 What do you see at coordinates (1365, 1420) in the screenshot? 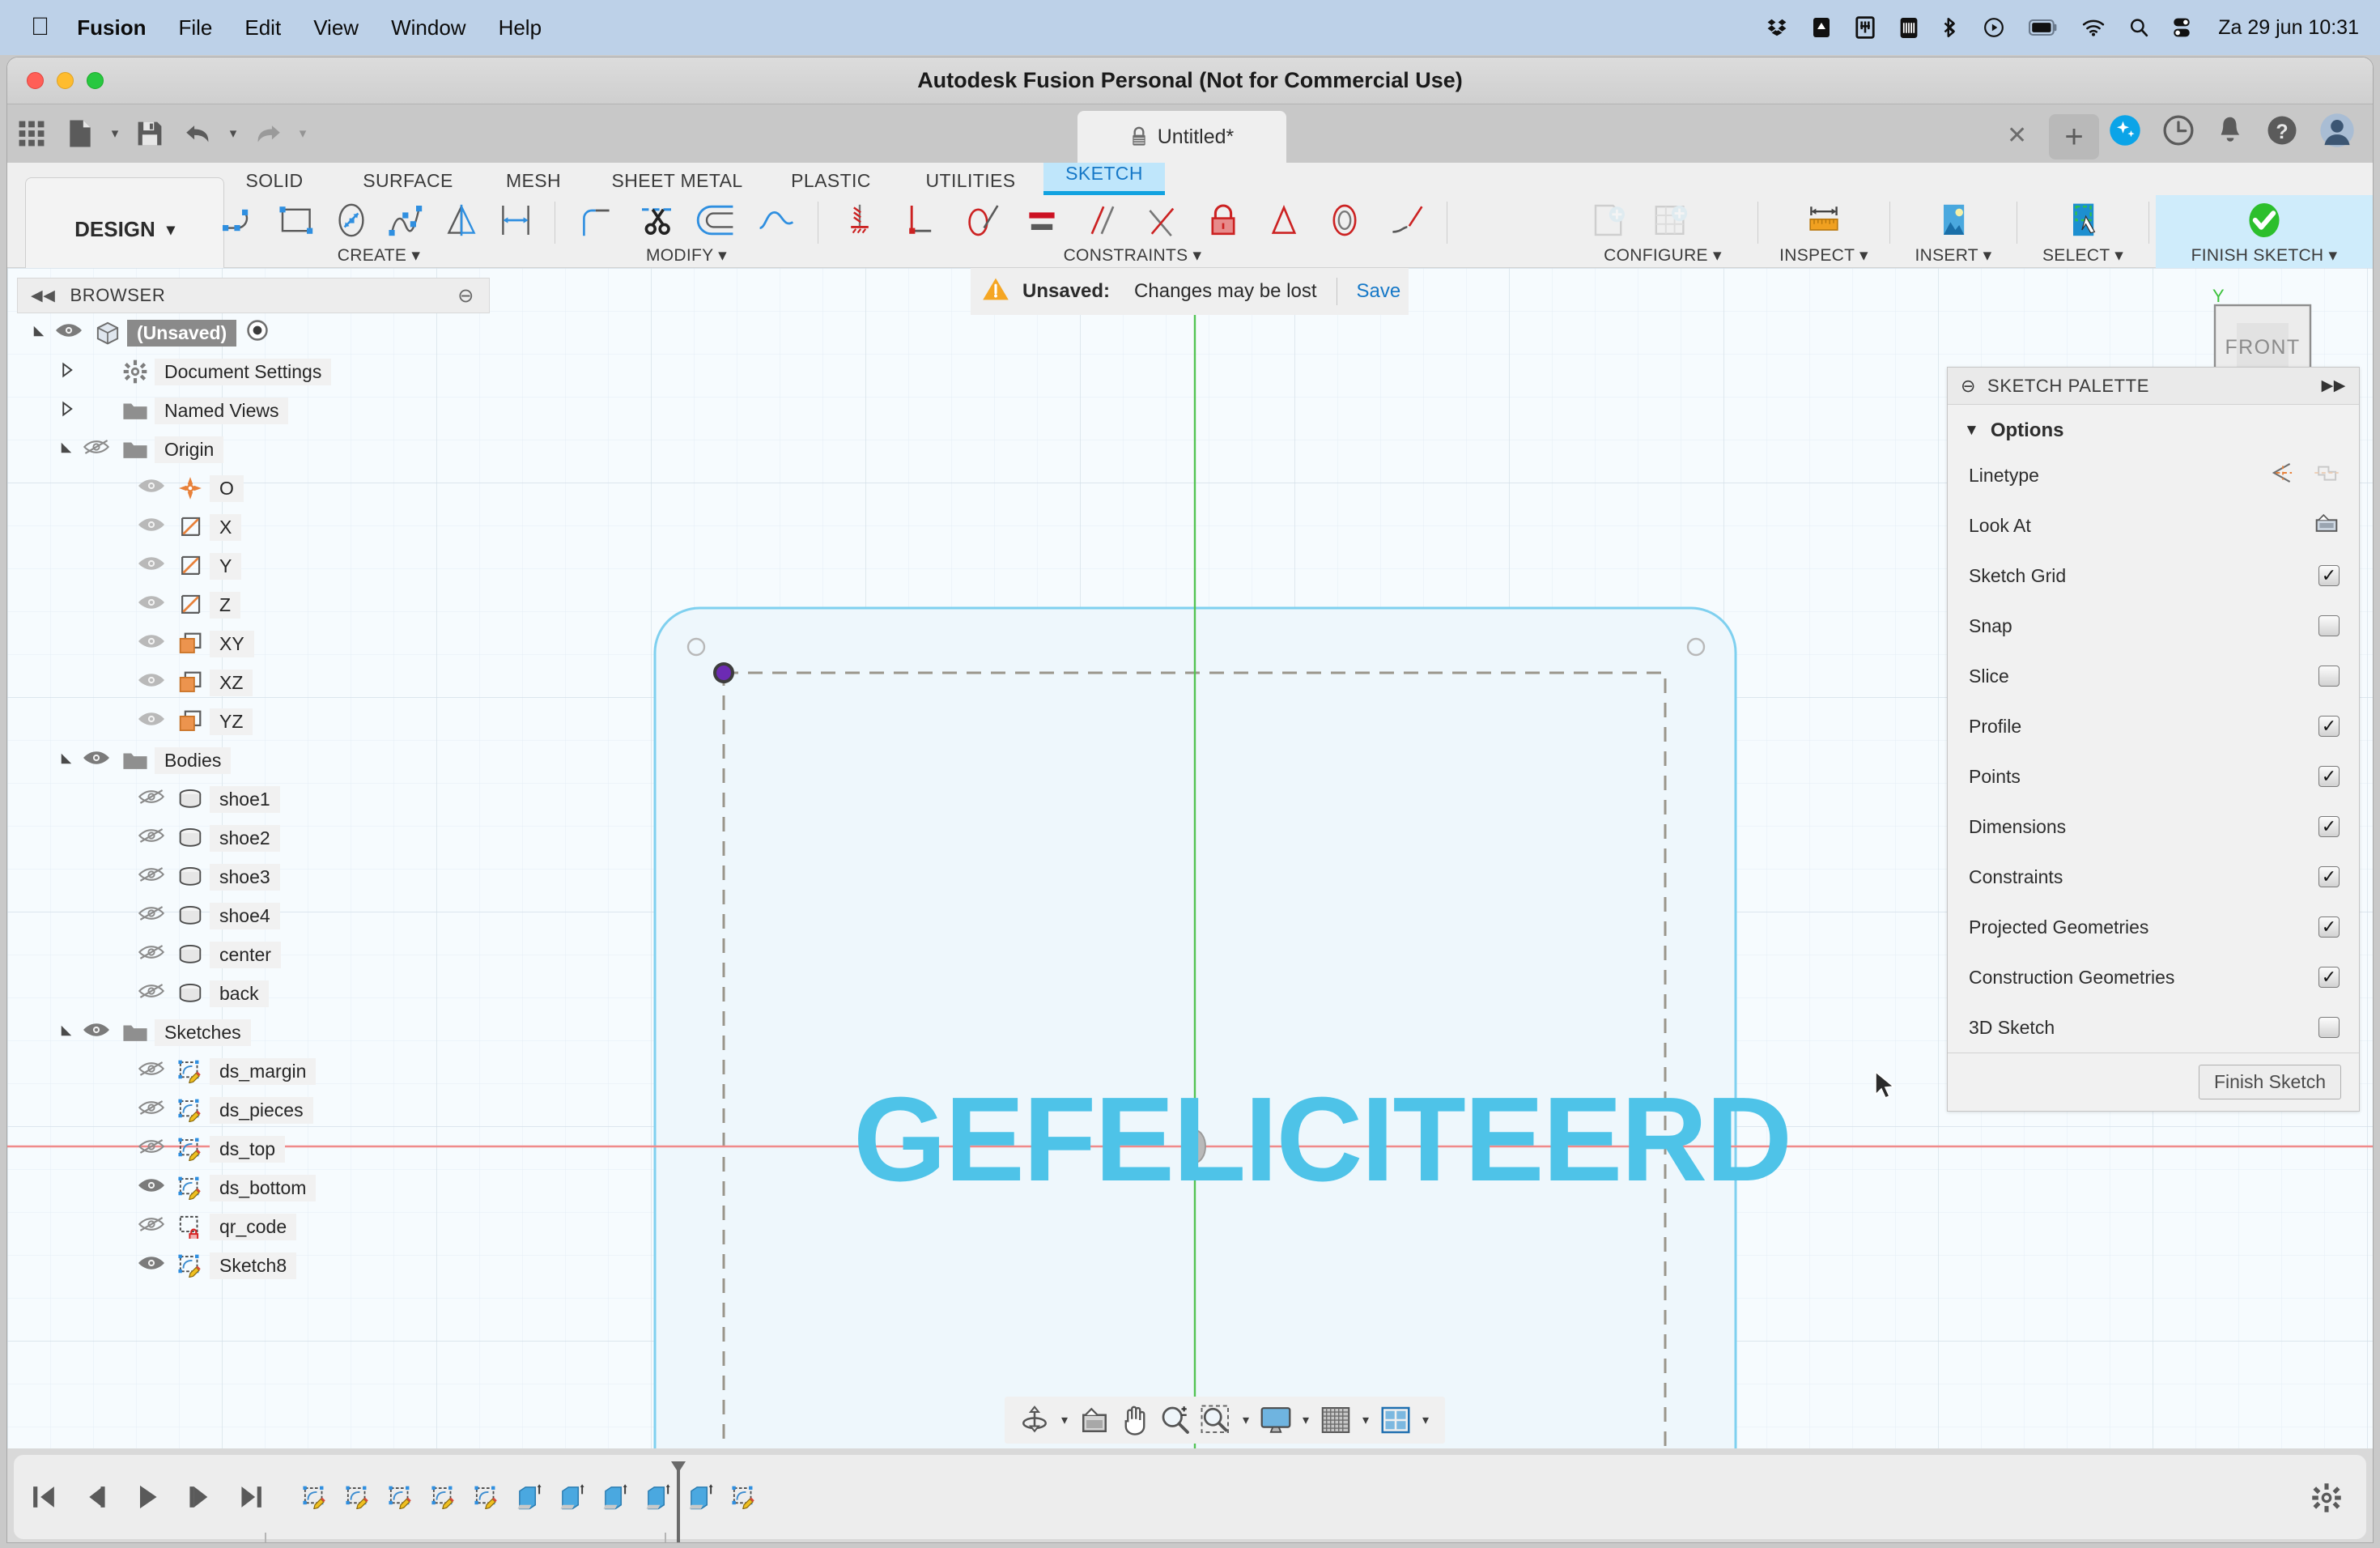
I see `grid-snaps-caret-icon: ▾` at bounding box center [1365, 1420].